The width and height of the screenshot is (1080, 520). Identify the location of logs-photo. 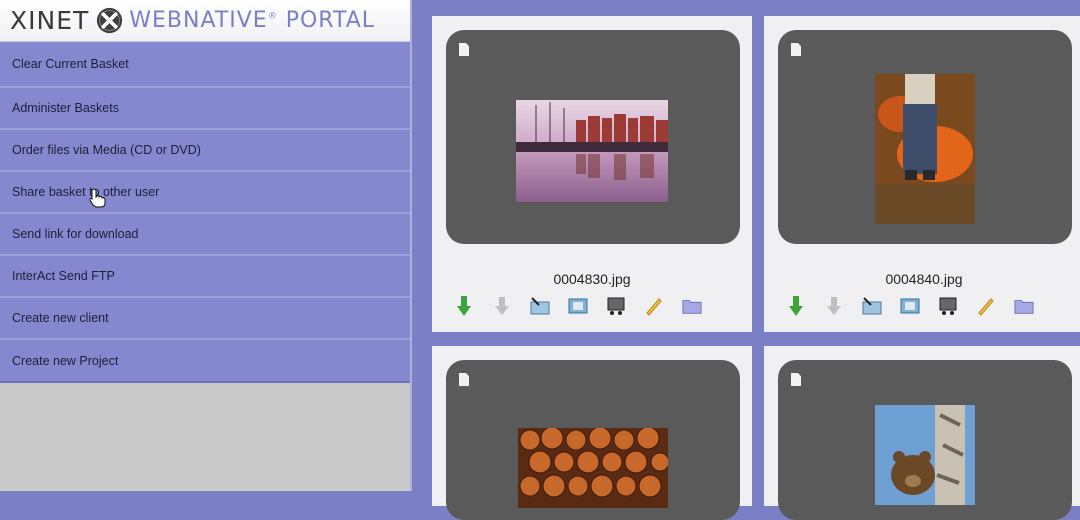
(593, 468).